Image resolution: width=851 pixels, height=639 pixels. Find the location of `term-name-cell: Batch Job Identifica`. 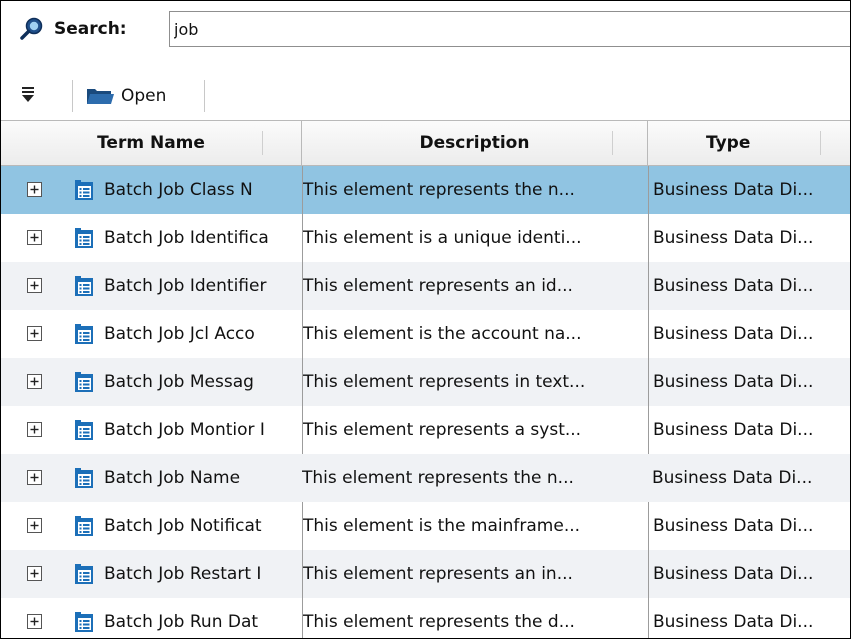

term-name-cell: Batch Job Identifica is located at coordinates (186, 238).